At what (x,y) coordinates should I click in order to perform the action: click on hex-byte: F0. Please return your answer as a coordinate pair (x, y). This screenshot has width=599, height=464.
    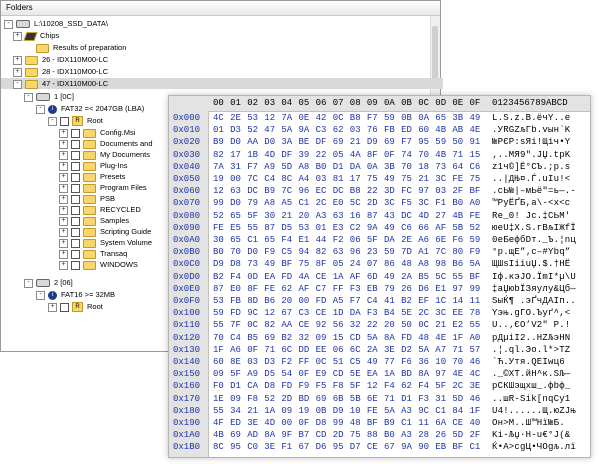
    Looking at the image, I should click on (218, 386).